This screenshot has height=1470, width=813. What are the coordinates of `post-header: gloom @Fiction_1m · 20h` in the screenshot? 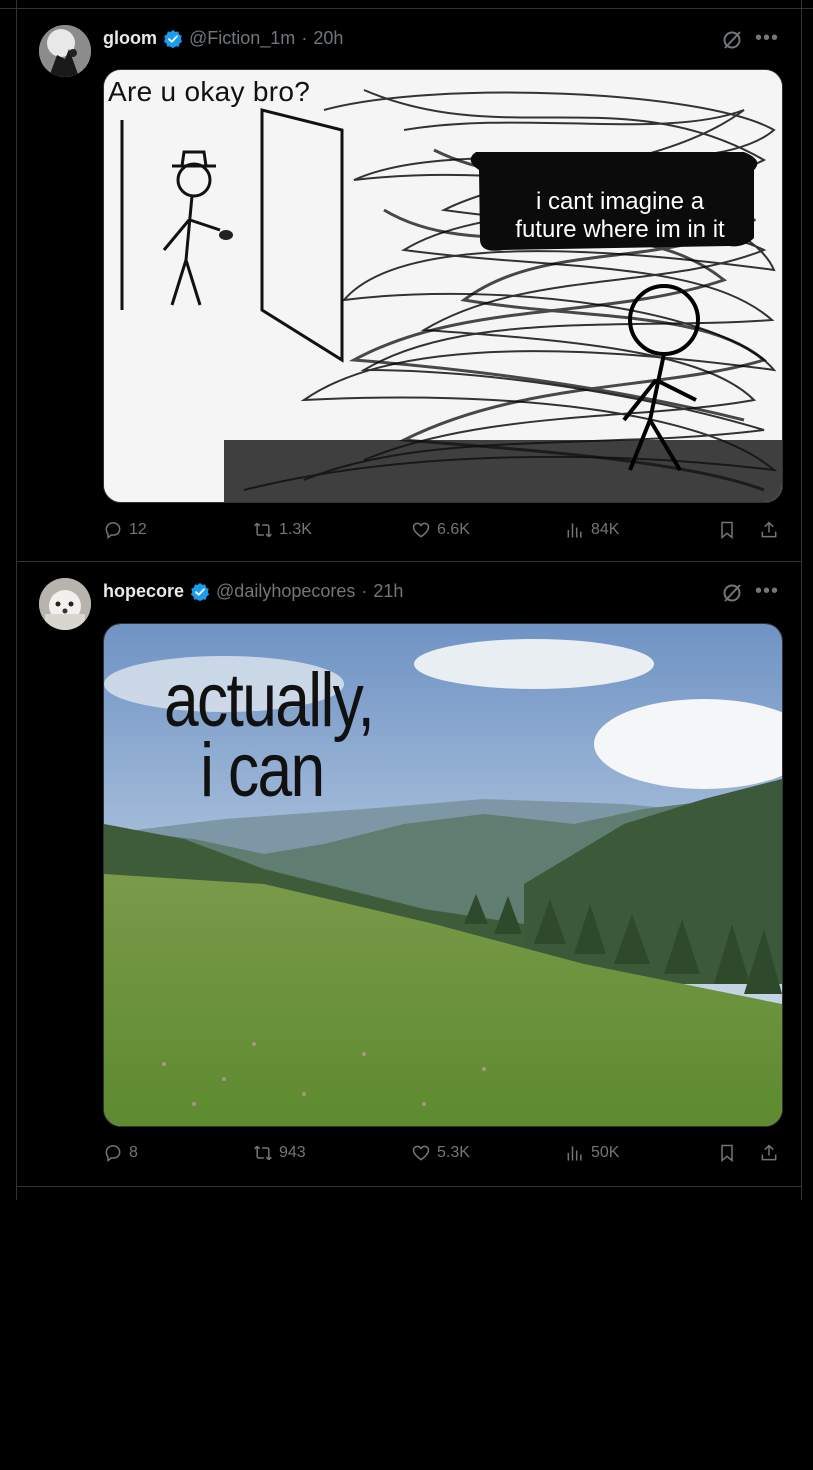 It's located at (223, 38).